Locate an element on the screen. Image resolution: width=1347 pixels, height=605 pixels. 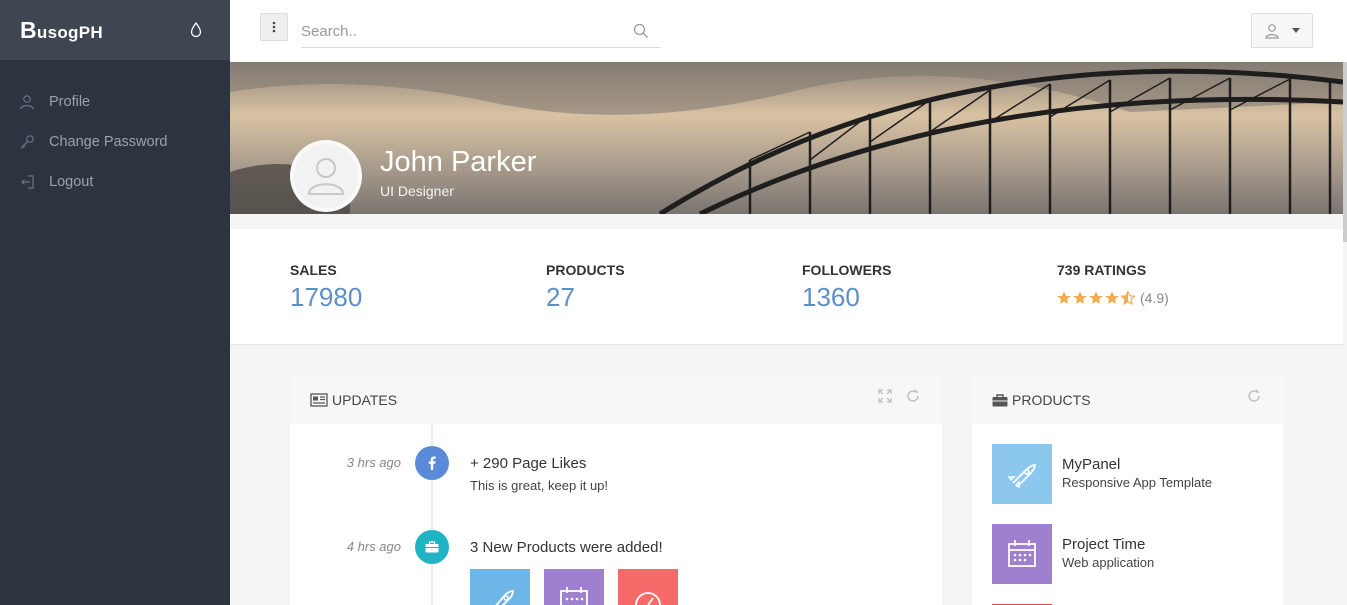
sidebar-nav: Profile Change Password Logout is located at coordinates (115, 142).